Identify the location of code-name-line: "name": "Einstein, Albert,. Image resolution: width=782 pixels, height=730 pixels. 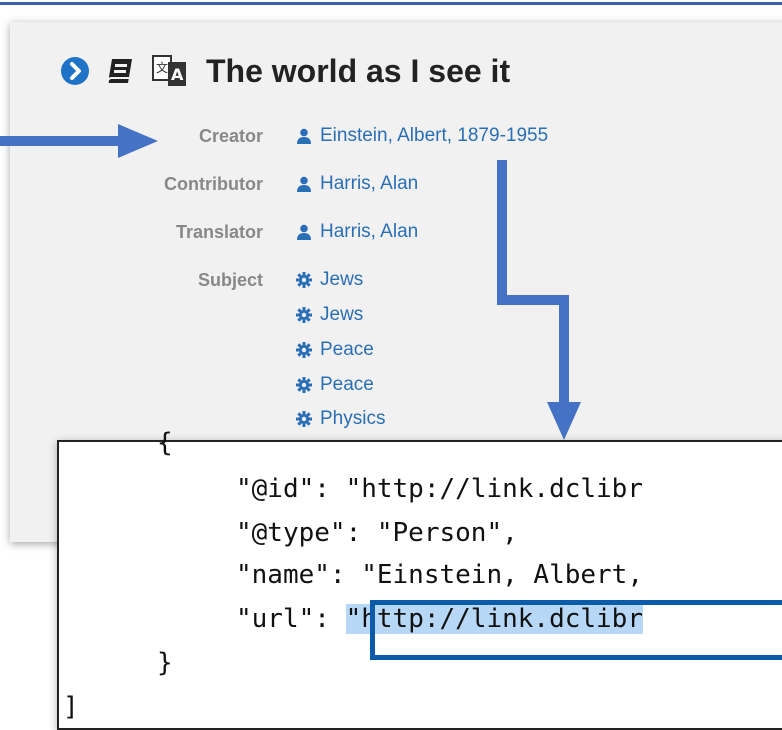
(439, 575).